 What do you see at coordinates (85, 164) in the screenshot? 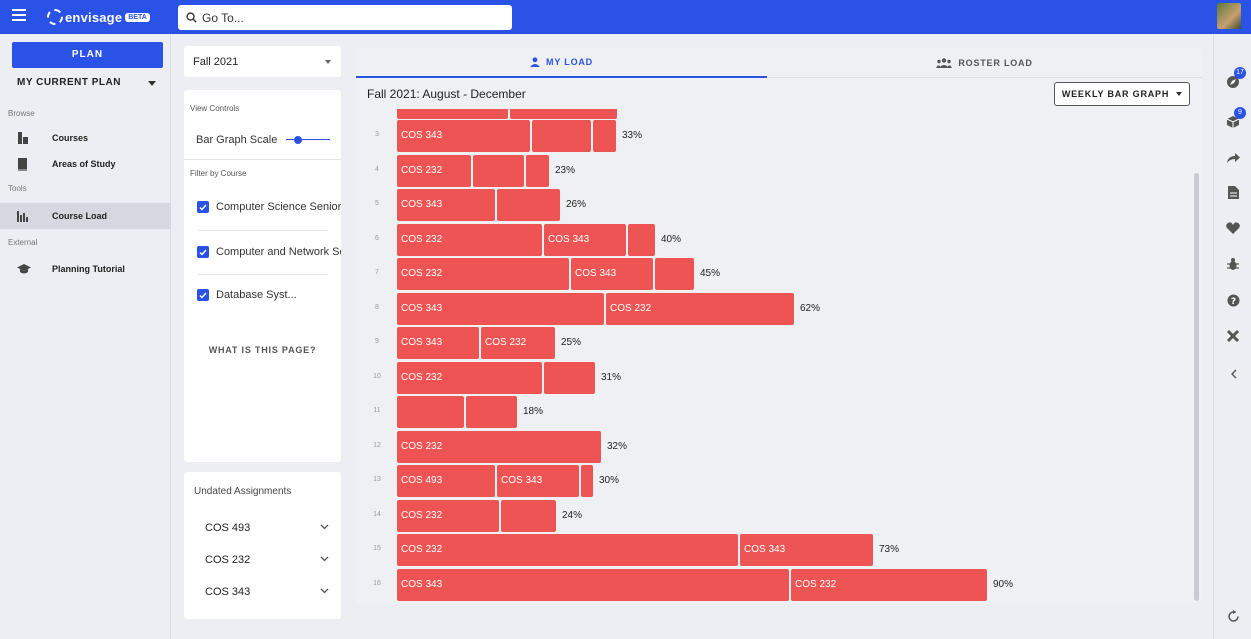
I see `sidebar-item-areas-of-study: Areas of Study` at bounding box center [85, 164].